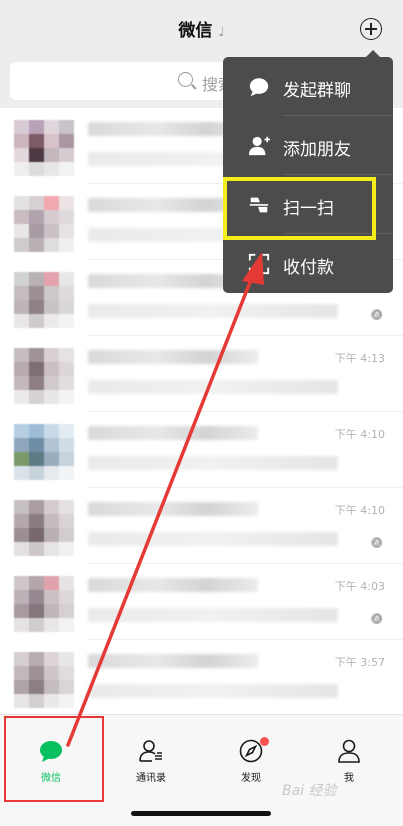 This screenshot has height=826, width=403. I want to click on home-indicator, so click(201, 813).